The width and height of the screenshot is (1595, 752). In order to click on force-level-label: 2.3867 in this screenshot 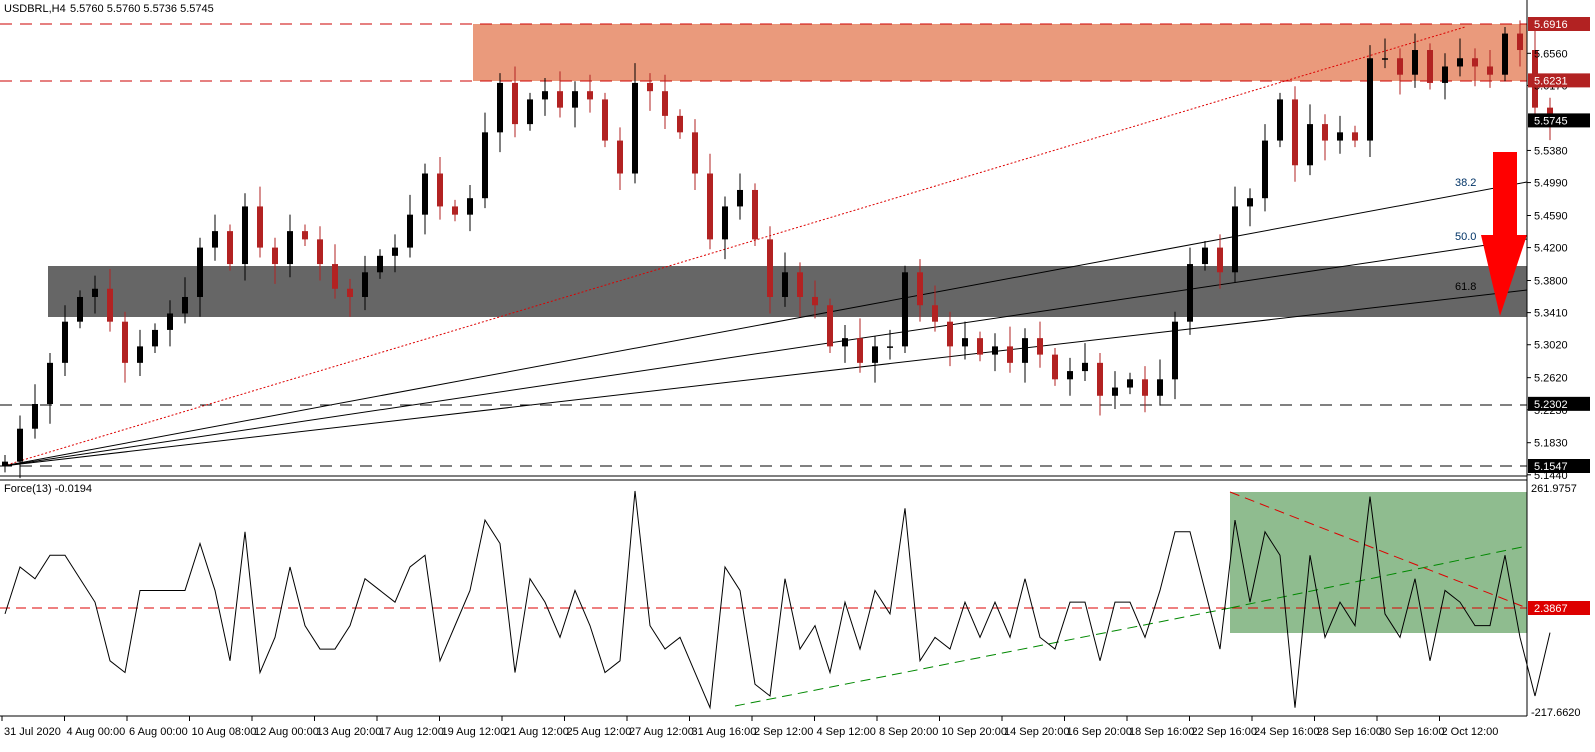, I will do `click(1551, 609)`.